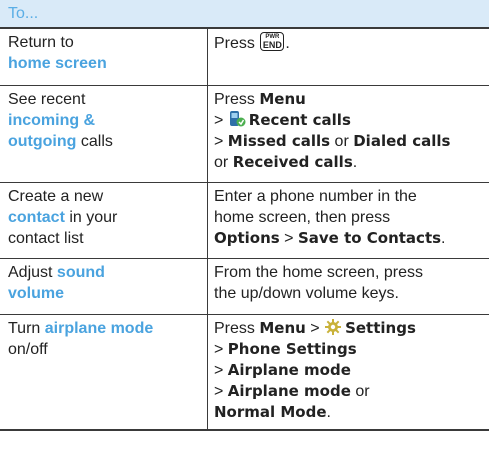  What do you see at coordinates (99, 328) in the screenshot?
I see `task-highlight: airplane mode` at bounding box center [99, 328].